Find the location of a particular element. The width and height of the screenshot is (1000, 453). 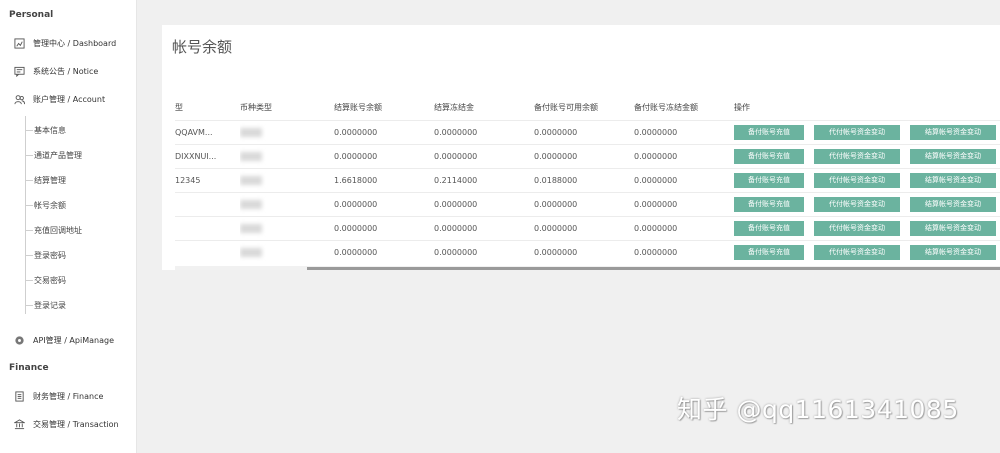

submenu-item-callback-url: 充值回调地址 is located at coordinates (53, 230).